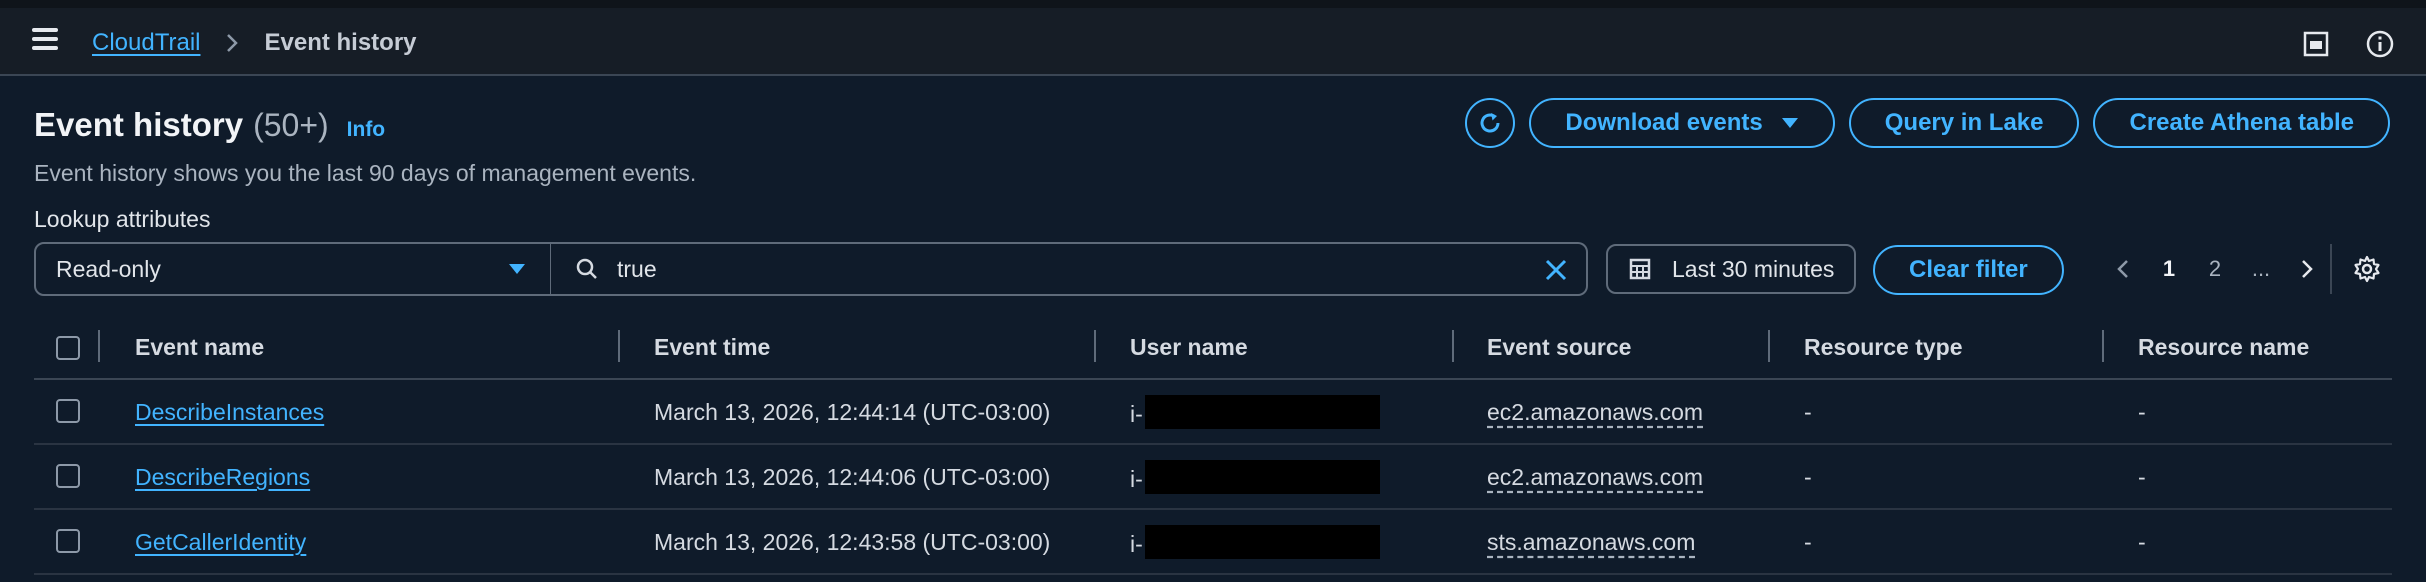 Image resolution: width=2426 pixels, height=582 pixels. Describe the element at coordinates (852, 412) in the screenshot. I see `event-time: March 13, 2026, 12:44:14 (UTC-03:00)` at that location.